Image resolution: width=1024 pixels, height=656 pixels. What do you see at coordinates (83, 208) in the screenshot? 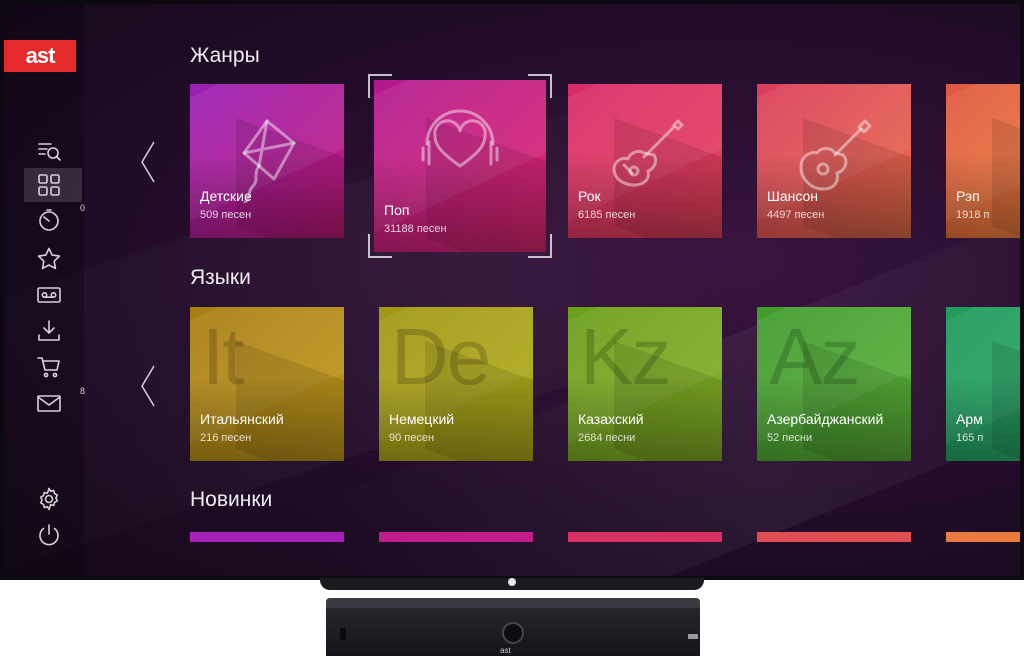
I see `history-badge: 0` at bounding box center [83, 208].